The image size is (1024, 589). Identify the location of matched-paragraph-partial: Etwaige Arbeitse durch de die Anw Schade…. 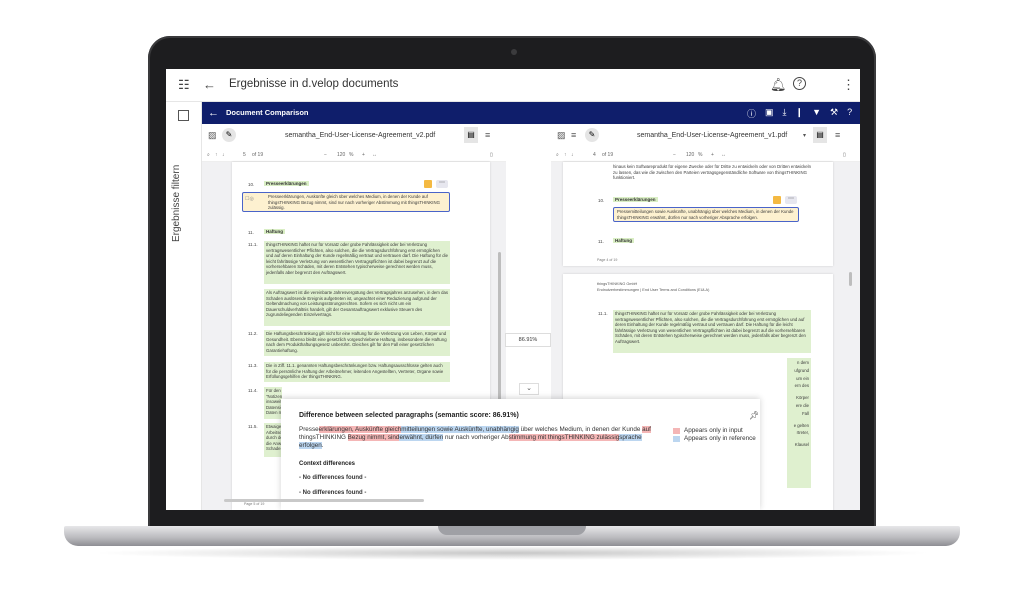
(273, 440).